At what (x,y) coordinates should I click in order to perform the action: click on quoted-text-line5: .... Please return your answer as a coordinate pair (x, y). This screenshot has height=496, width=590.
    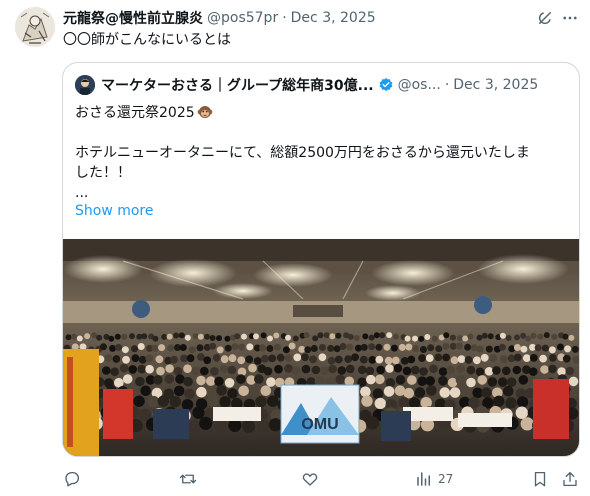
    Looking at the image, I should click on (82, 193).